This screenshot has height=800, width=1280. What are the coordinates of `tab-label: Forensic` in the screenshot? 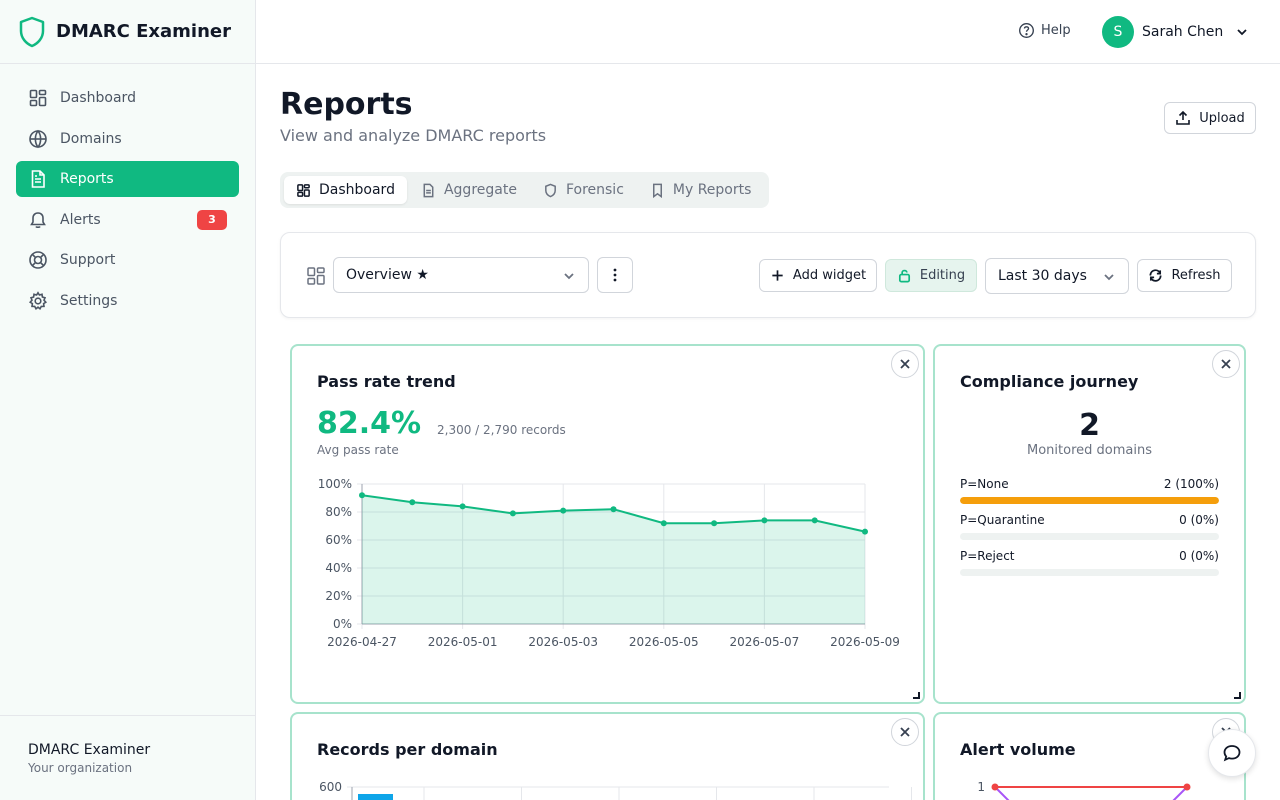 It's located at (594, 190).